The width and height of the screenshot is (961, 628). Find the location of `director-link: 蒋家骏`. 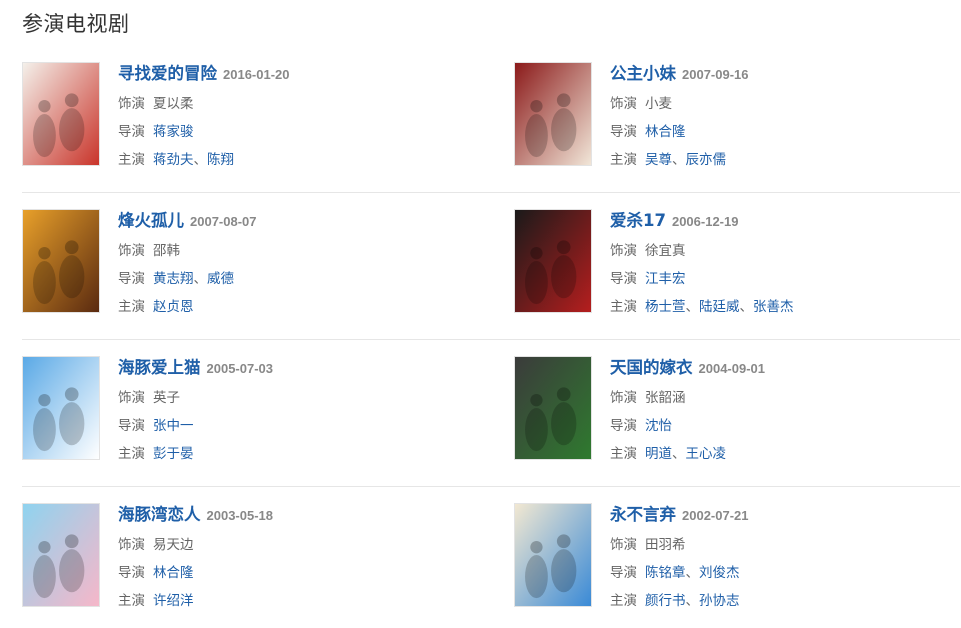

director-link: 蒋家骏 is located at coordinates (173, 132).